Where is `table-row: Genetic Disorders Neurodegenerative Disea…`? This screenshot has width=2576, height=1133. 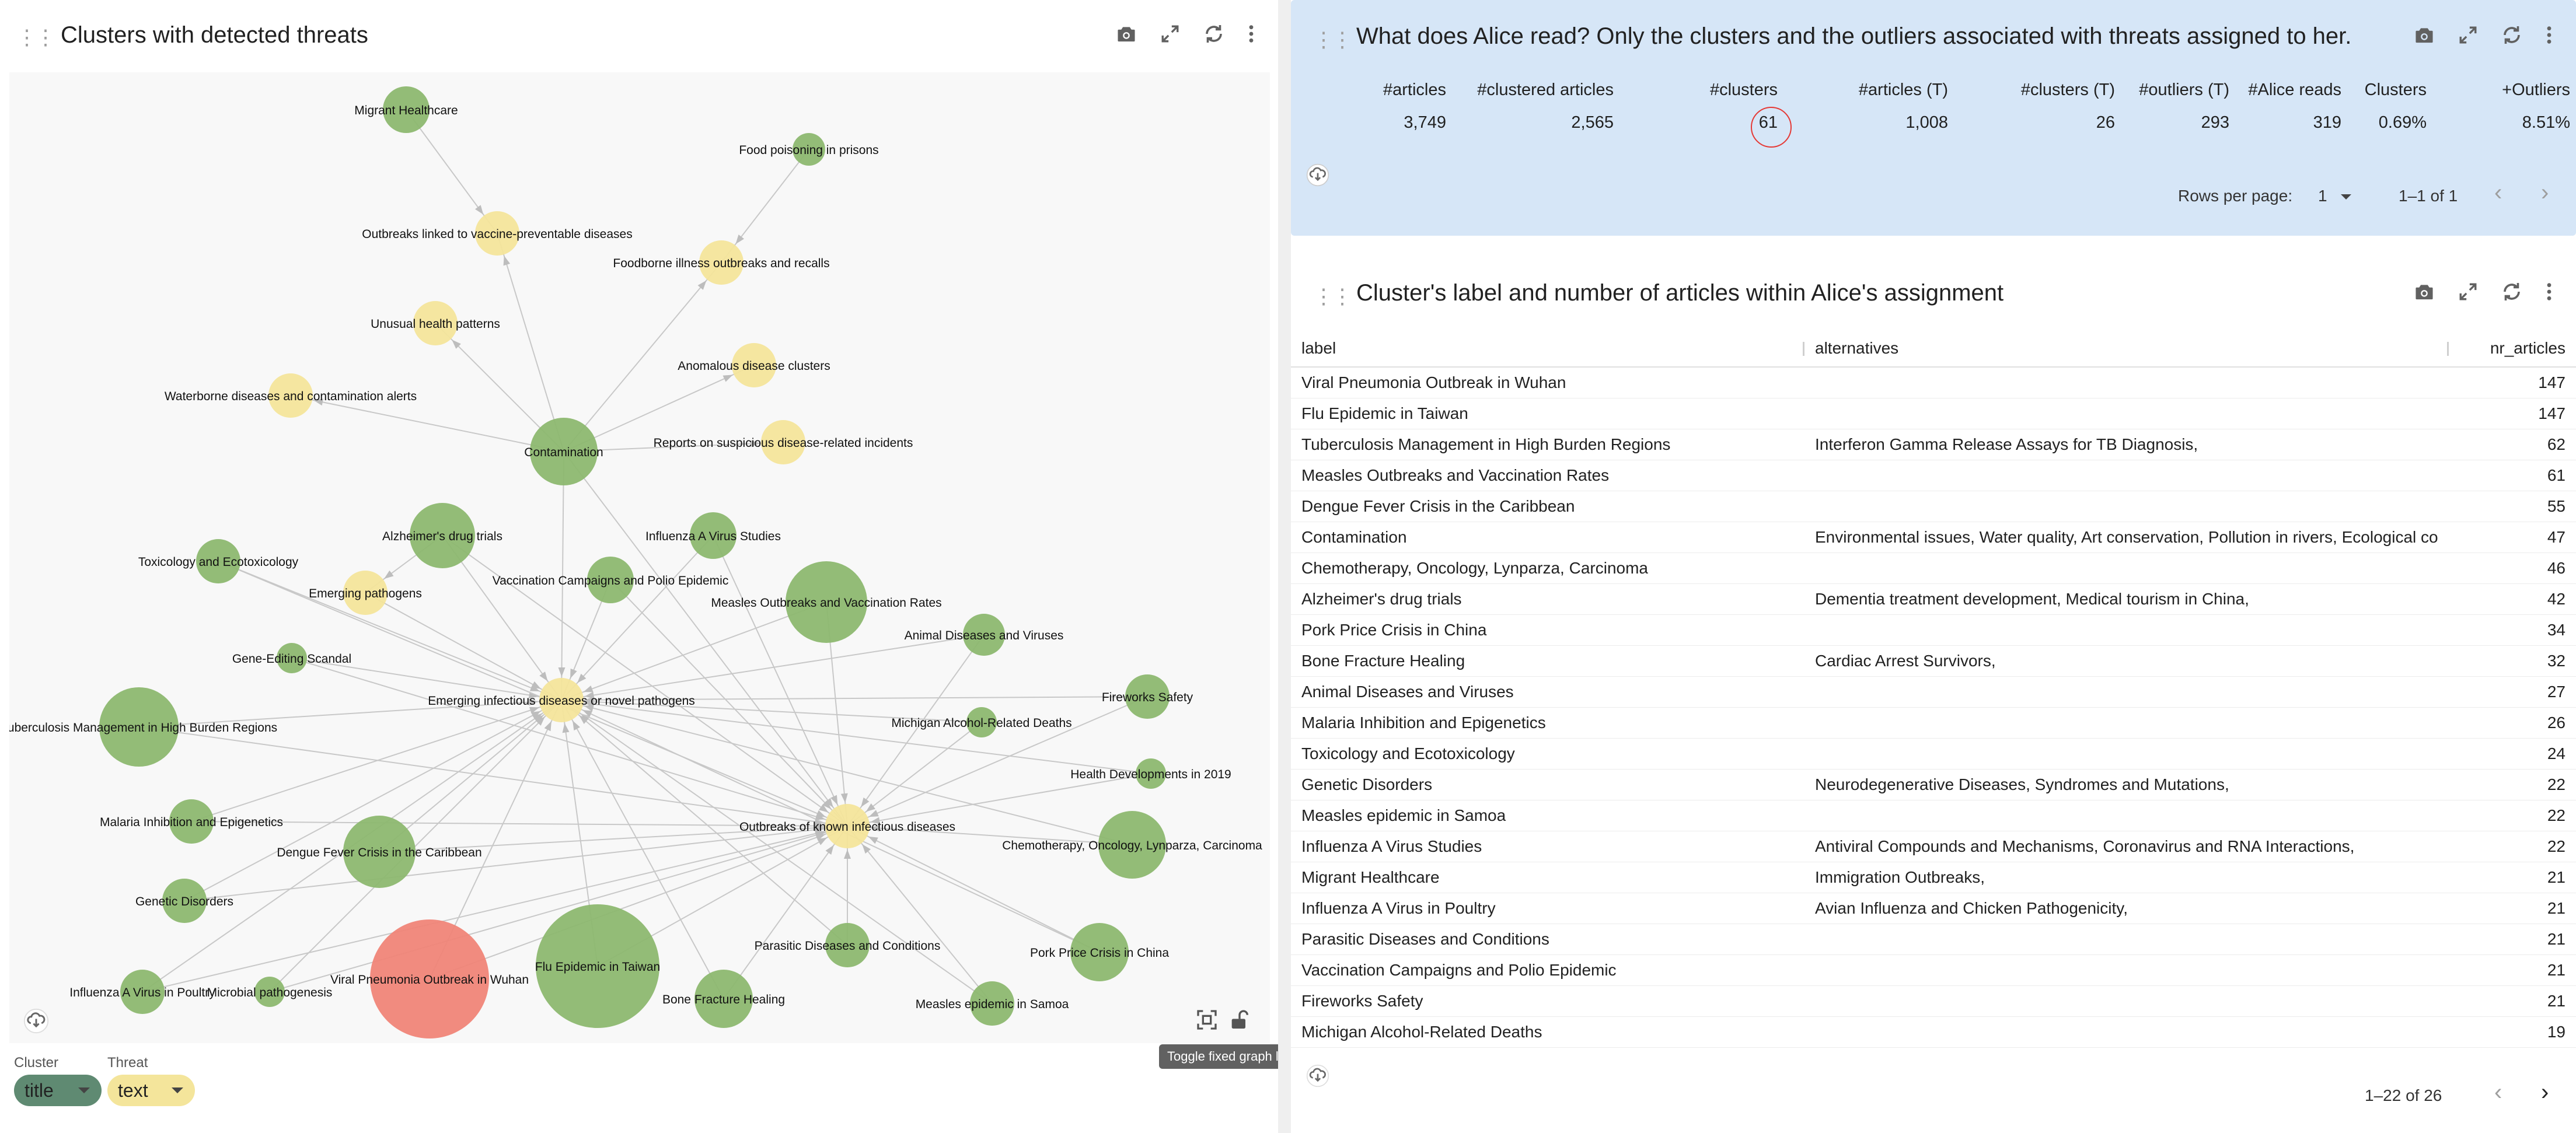
table-row: Genetic Disorders Neurodegenerative Disea… is located at coordinates (1933, 785).